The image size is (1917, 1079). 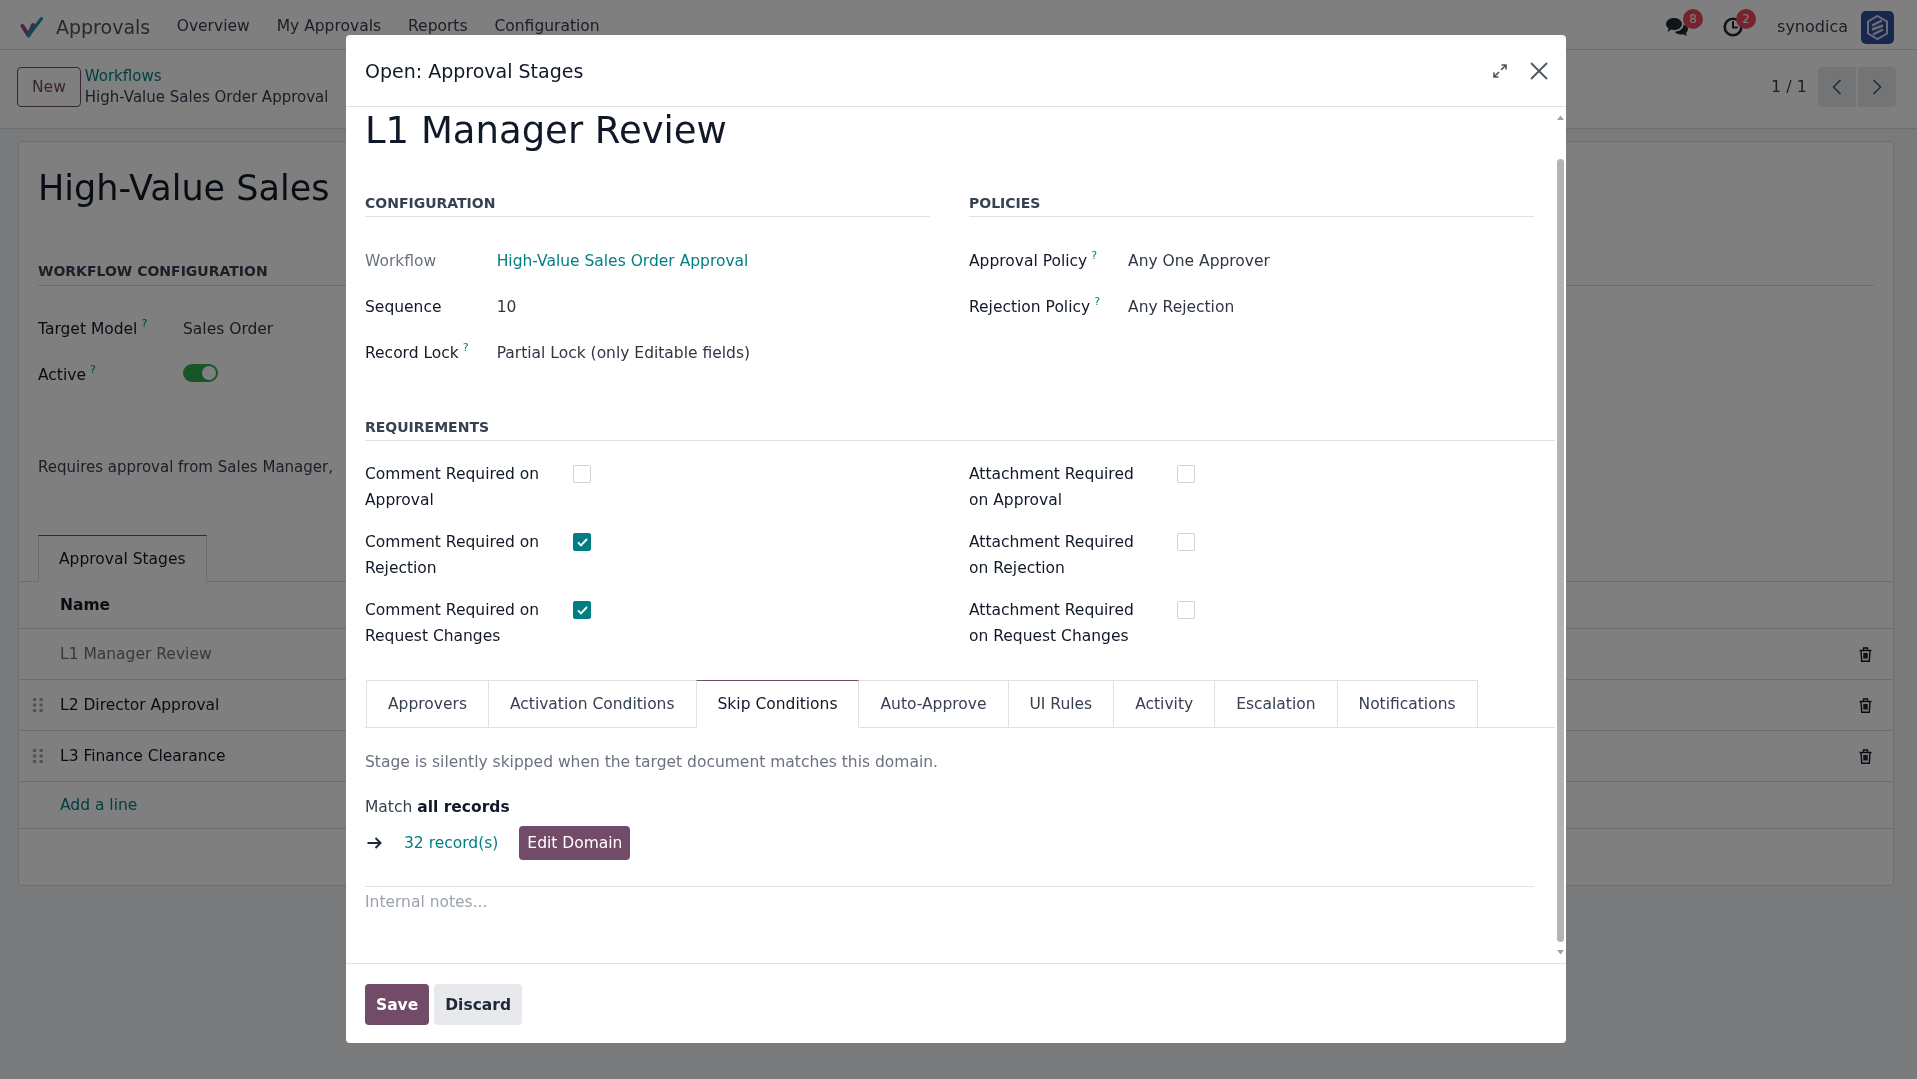 What do you see at coordinates (99, 805) in the screenshot?
I see `add-line-link: Add a line` at bounding box center [99, 805].